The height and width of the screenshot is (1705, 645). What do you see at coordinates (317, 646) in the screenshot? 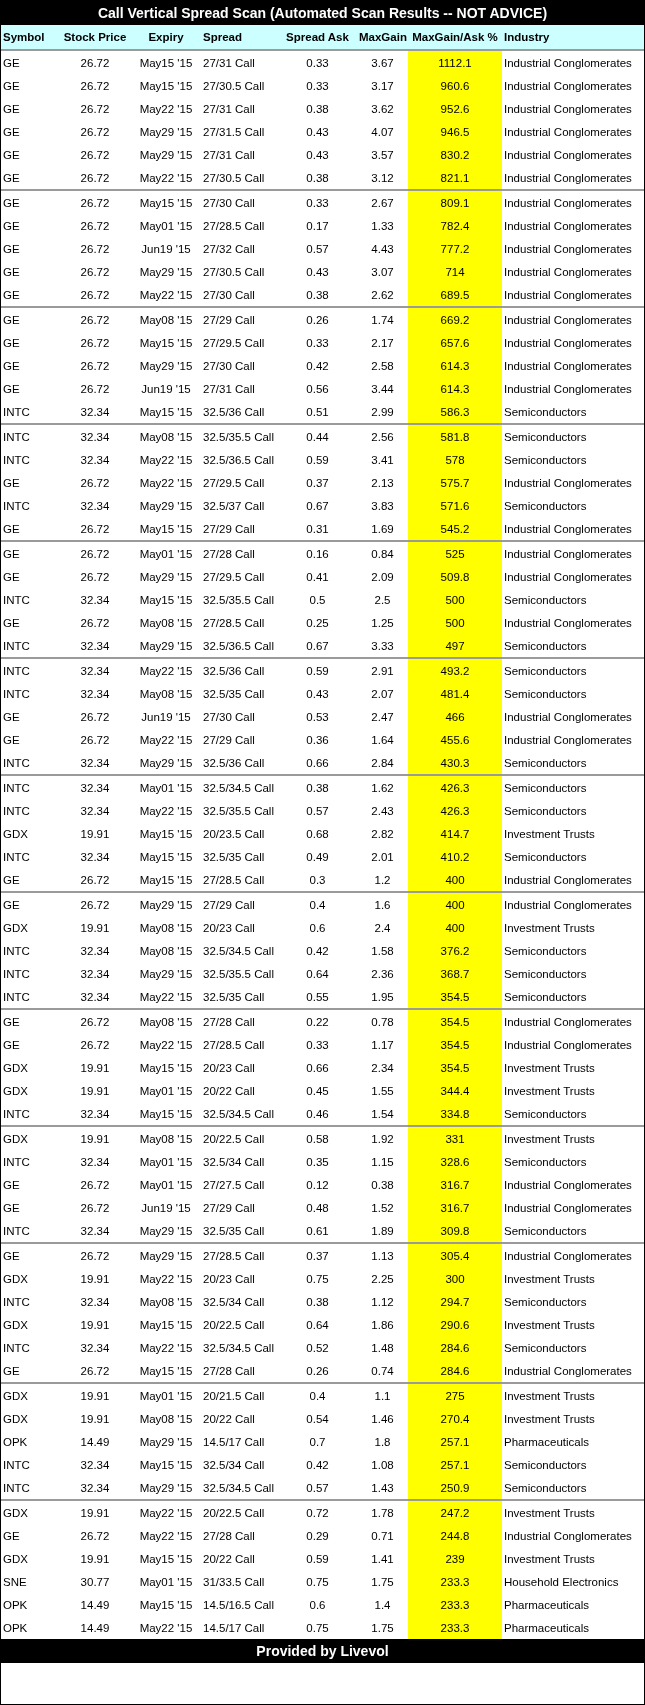
I see `table-cell: 0.67` at bounding box center [317, 646].